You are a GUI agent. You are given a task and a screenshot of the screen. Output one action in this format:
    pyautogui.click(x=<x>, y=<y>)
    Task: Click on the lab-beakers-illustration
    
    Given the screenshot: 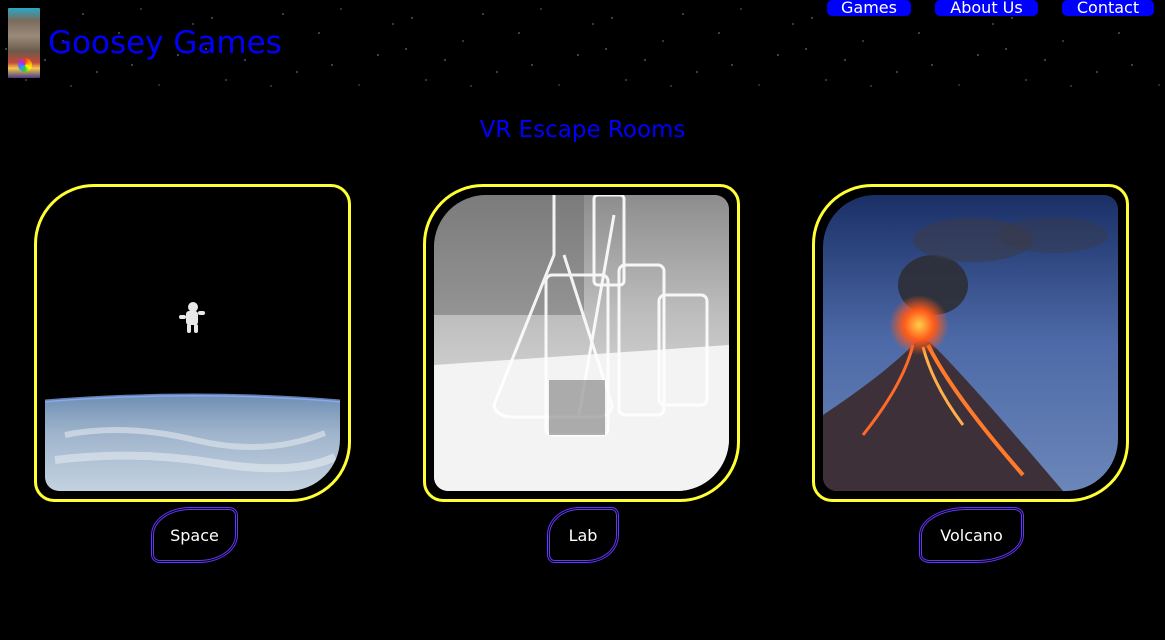 What is the action you would take?
    pyautogui.click(x=581, y=343)
    